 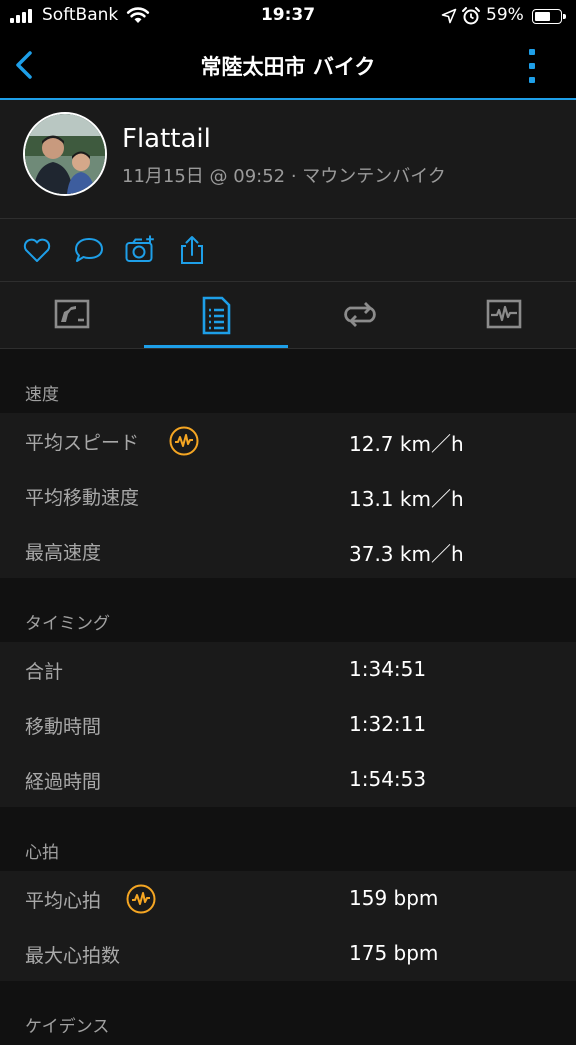 I want to click on overview-icon, so click(x=72, y=314).